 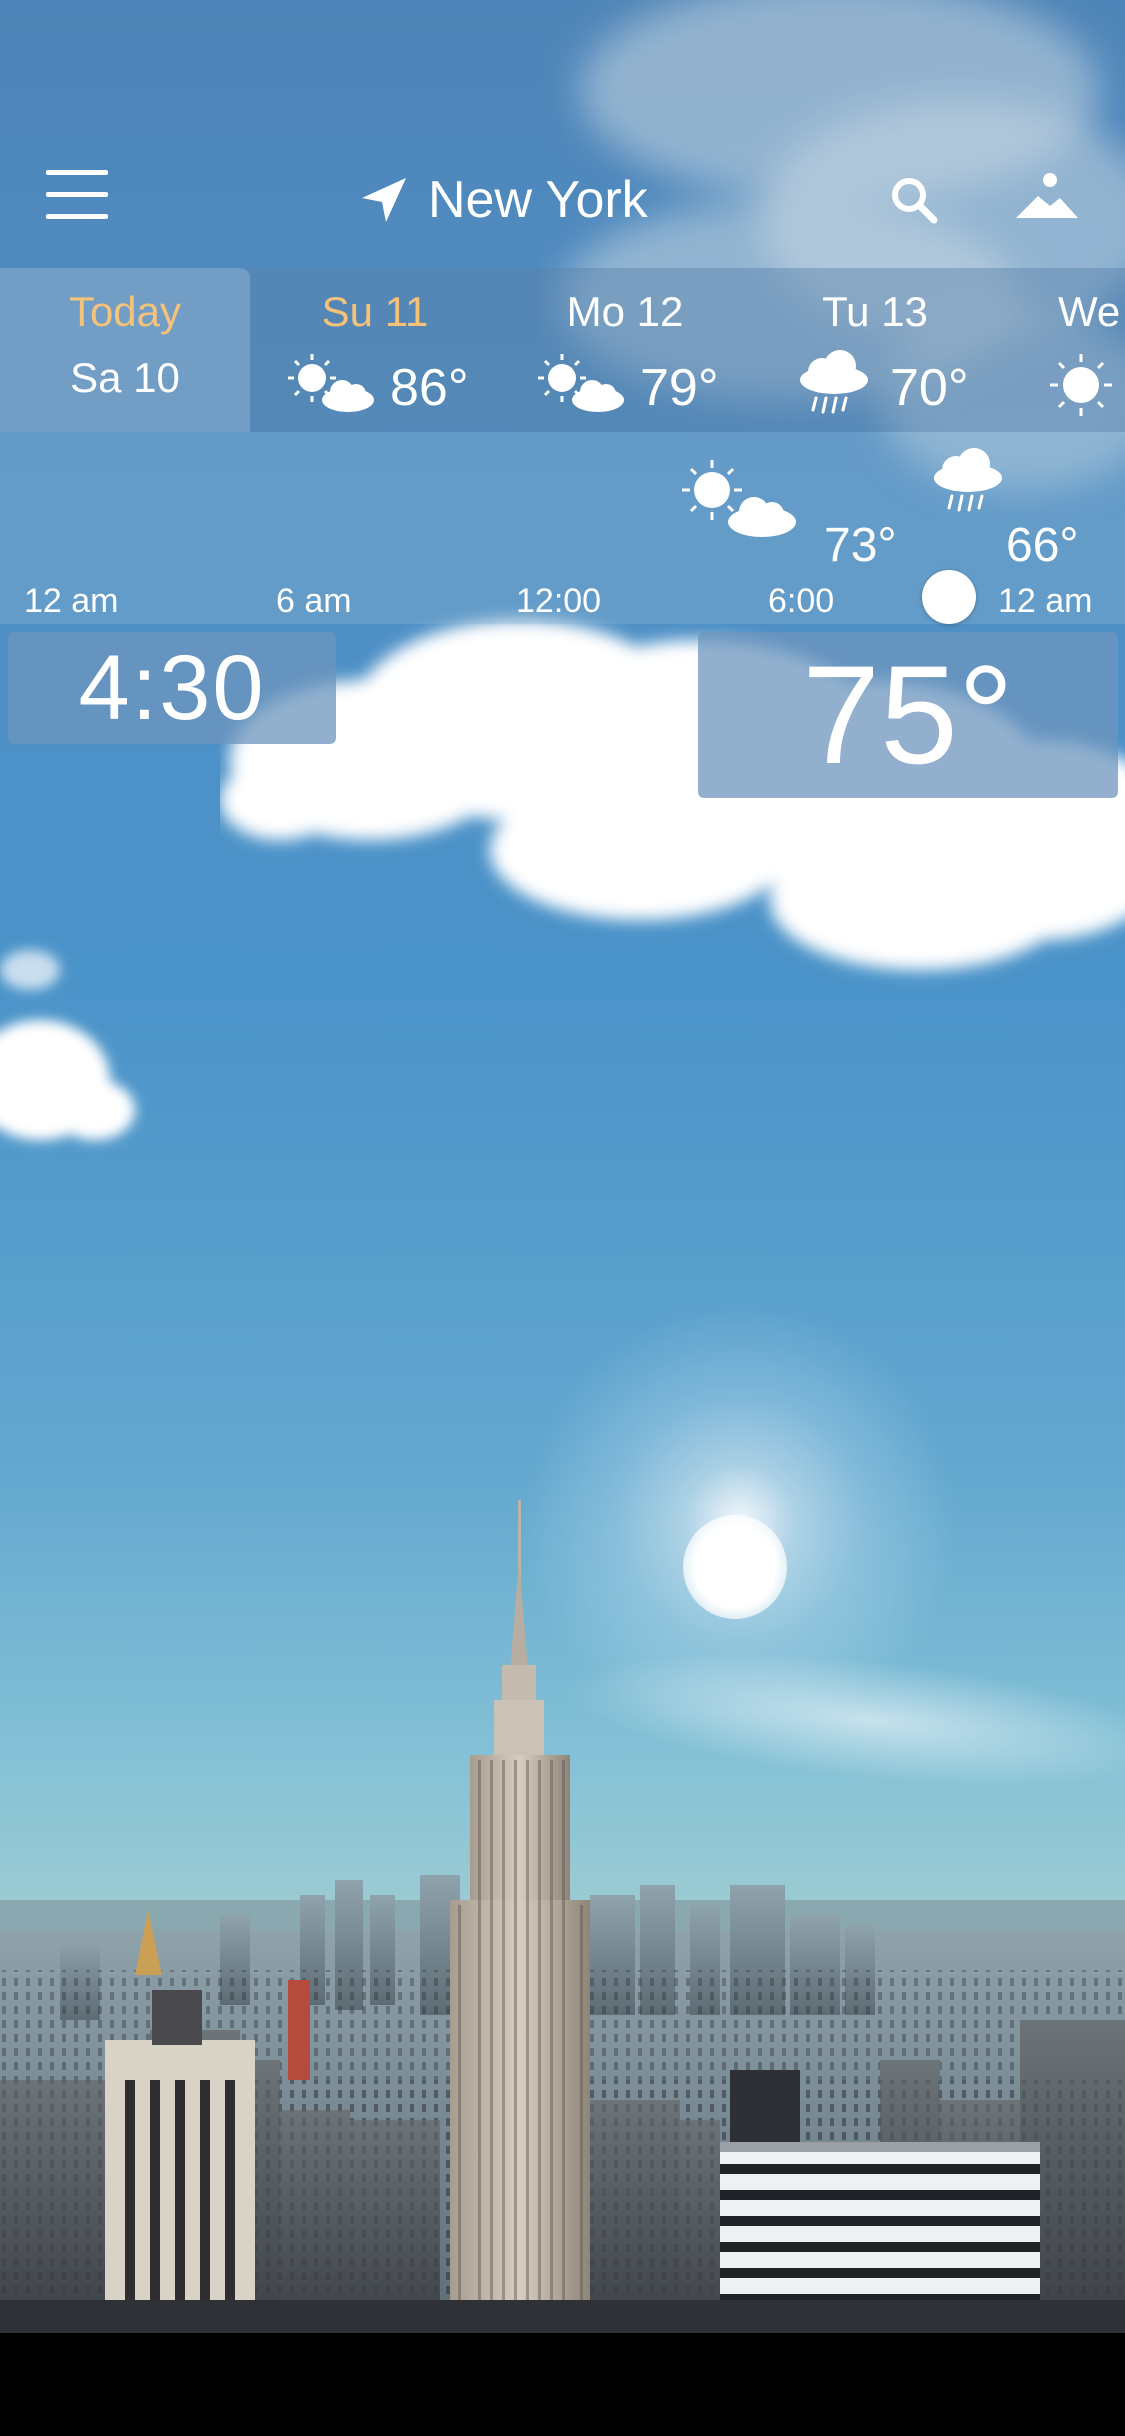 What do you see at coordinates (384, 200) in the screenshot?
I see `location-arrow-icon` at bounding box center [384, 200].